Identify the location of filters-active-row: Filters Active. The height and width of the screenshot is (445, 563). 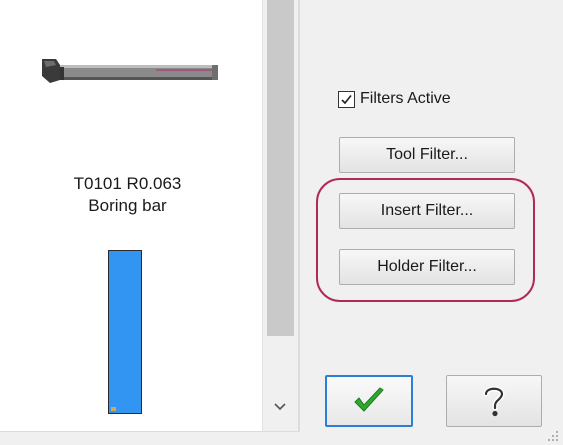
(394, 99).